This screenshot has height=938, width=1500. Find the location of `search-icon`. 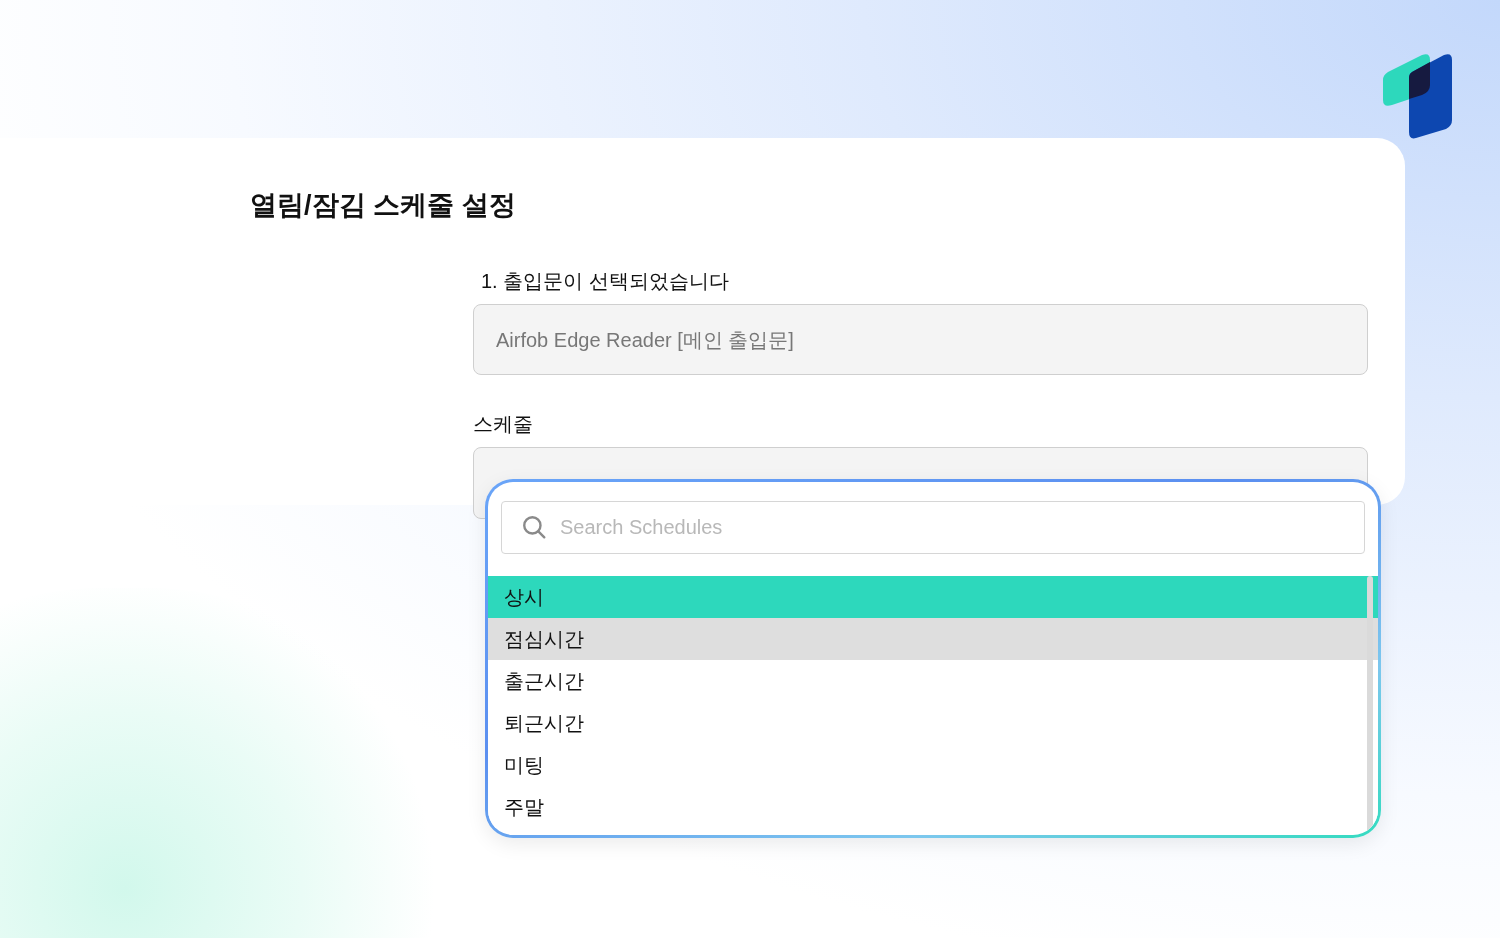

search-icon is located at coordinates (534, 527).